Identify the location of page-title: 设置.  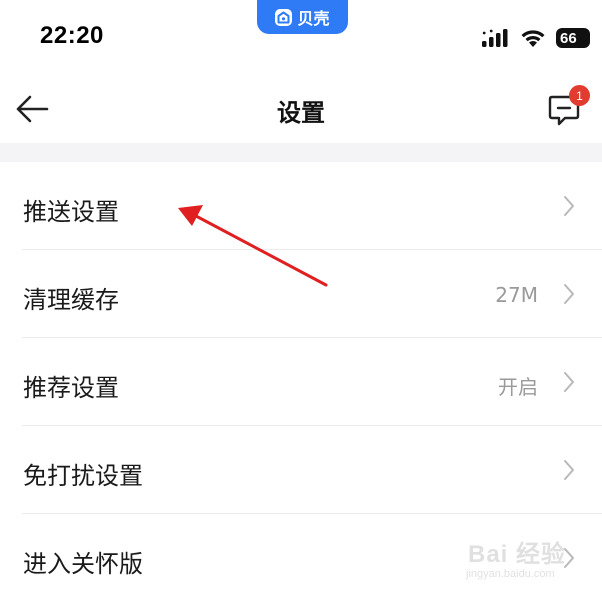
(301, 113).